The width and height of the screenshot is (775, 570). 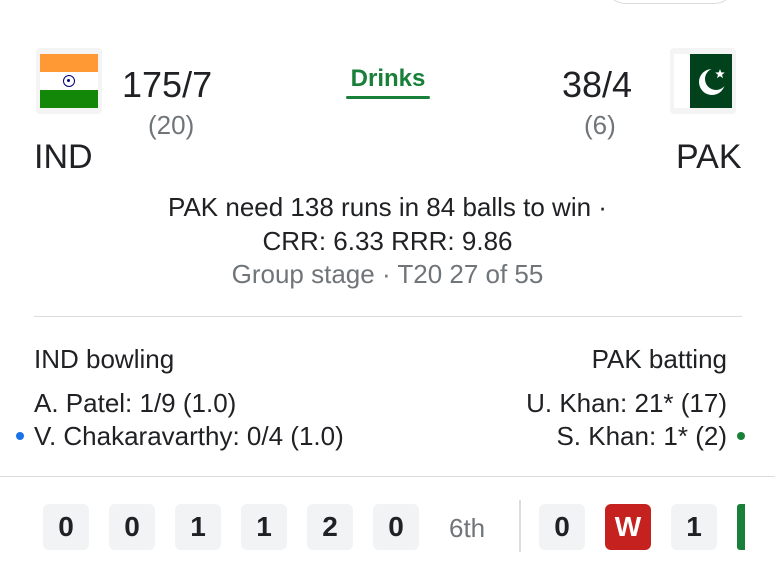 I want to click on team1-name: IND, so click(x=63, y=157).